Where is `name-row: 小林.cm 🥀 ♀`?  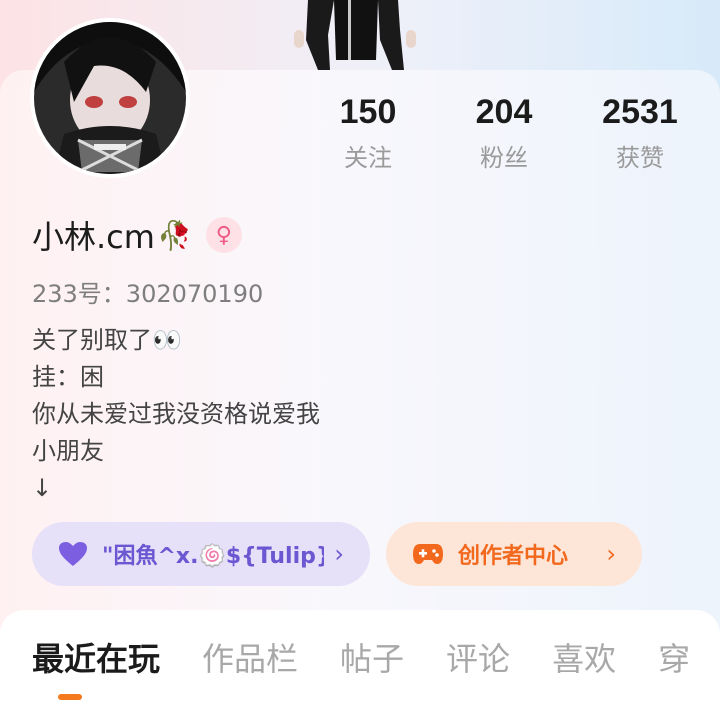
name-row: 小林.cm 🥀 ♀ is located at coordinates (137, 235).